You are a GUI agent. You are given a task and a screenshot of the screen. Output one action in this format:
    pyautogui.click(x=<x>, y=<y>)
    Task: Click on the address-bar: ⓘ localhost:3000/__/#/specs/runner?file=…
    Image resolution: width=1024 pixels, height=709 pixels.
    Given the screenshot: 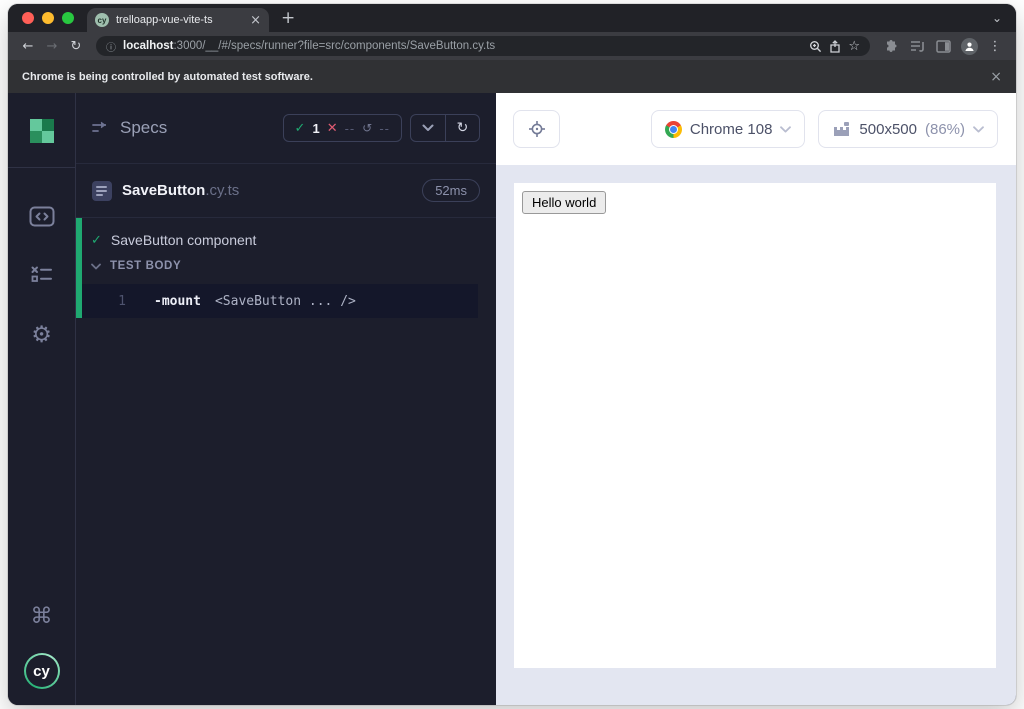 What is the action you would take?
    pyautogui.click(x=483, y=46)
    